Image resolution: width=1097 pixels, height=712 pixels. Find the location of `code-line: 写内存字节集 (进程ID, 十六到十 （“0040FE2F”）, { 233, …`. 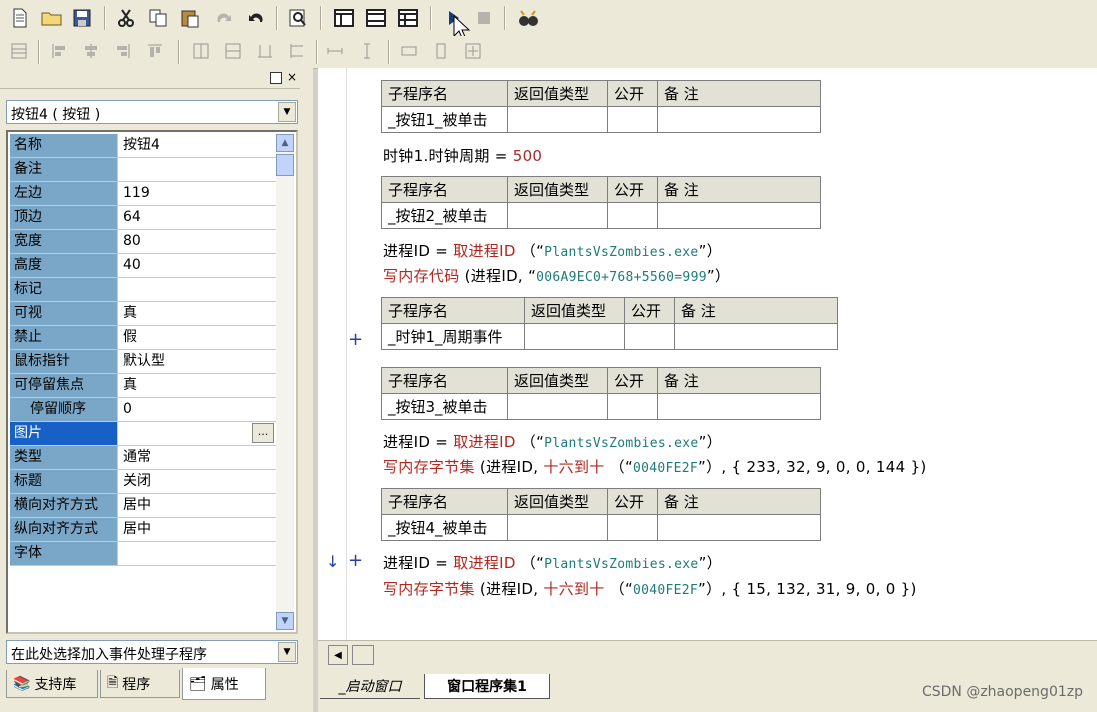

code-line: 写内存字节集 (进程ID, 十六到十 （“0040FE2F”）, { 233, … is located at coordinates (655, 466).